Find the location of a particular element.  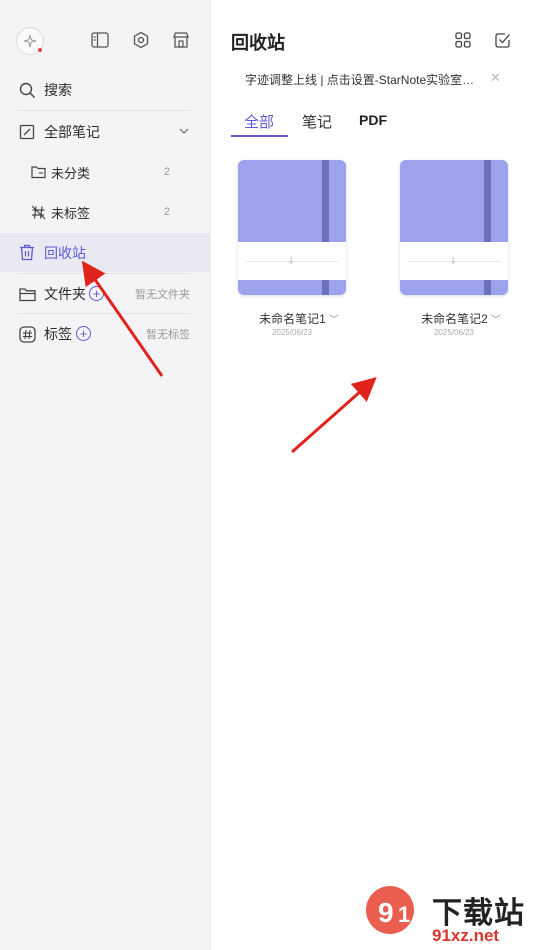

page-title: 回收站 is located at coordinates (258, 43).